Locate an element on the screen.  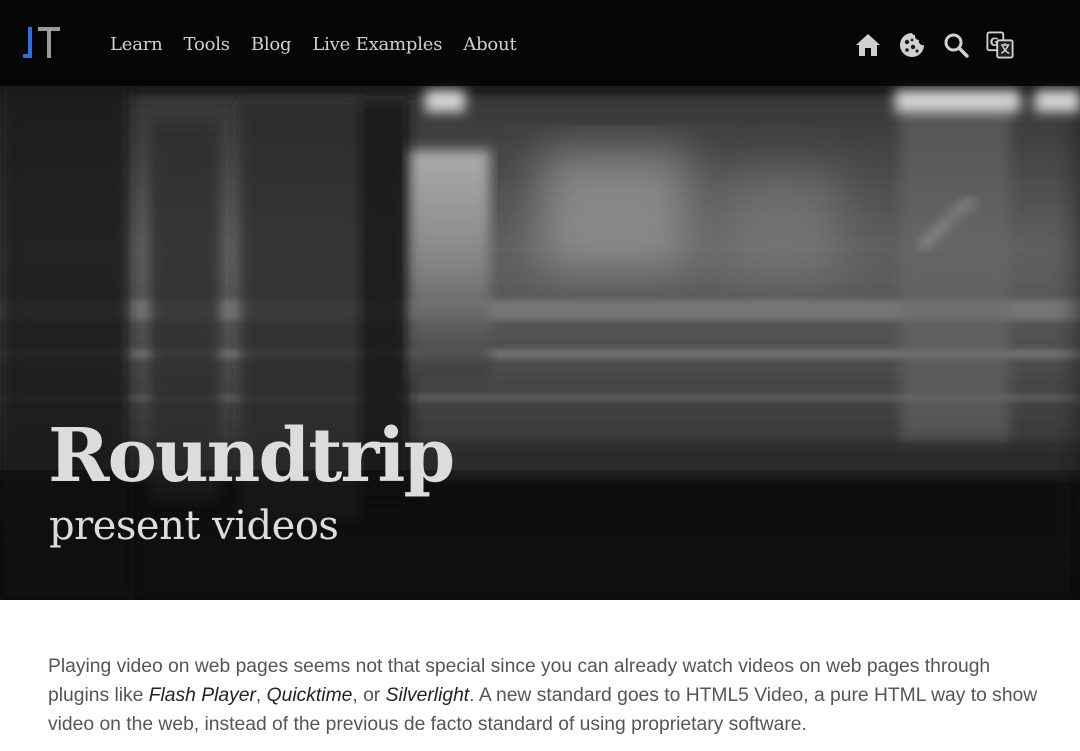
cookie-button is located at coordinates (912, 45).